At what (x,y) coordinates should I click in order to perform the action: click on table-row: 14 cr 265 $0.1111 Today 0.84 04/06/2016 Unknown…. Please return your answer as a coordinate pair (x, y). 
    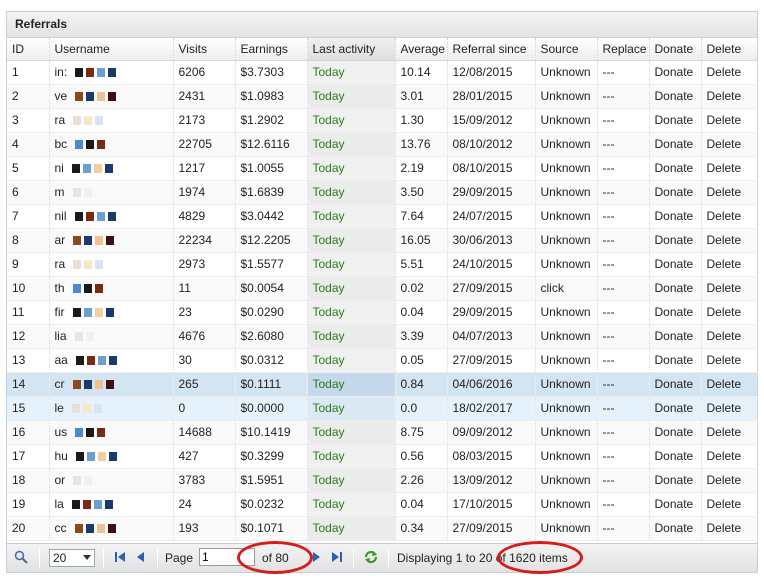
    Looking at the image, I should click on (382, 384).